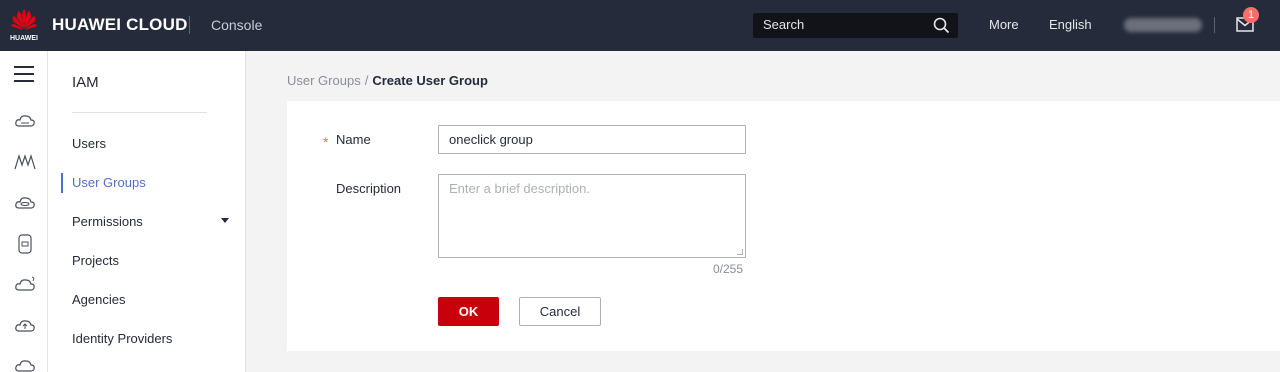 The height and width of the screenshot is (372, 1280). I want to click on console-link: Console, so click(236, 25).